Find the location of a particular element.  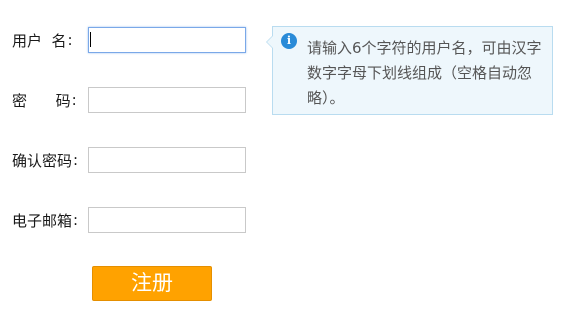

username-label-colon: : is located at coordinates (70, 40).